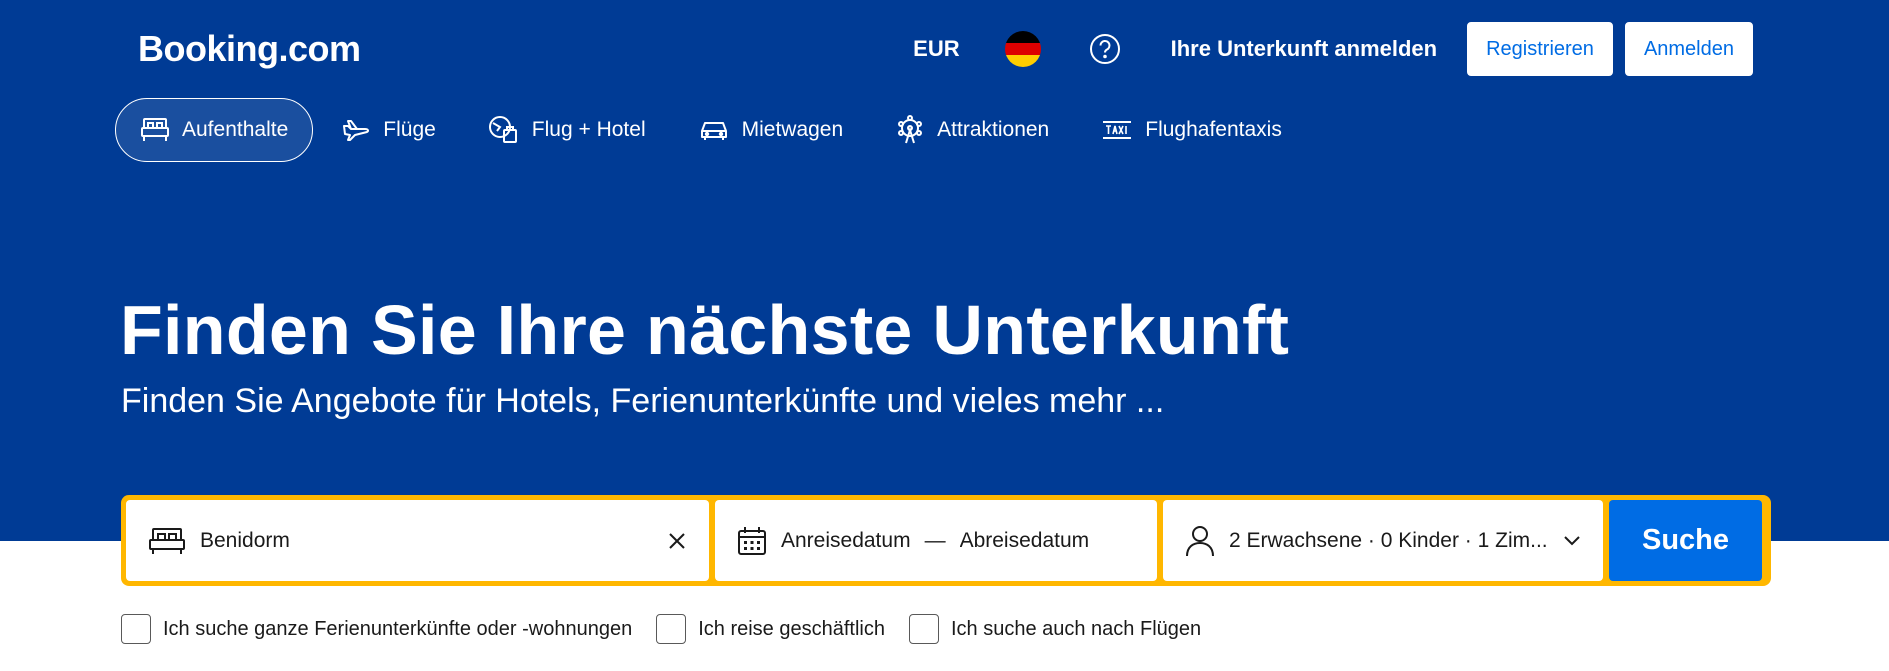  What do you see at coordinates (1572, 541) in the screenshot?
I see `chevron-down-icon` at bounding box center [1572, 541].